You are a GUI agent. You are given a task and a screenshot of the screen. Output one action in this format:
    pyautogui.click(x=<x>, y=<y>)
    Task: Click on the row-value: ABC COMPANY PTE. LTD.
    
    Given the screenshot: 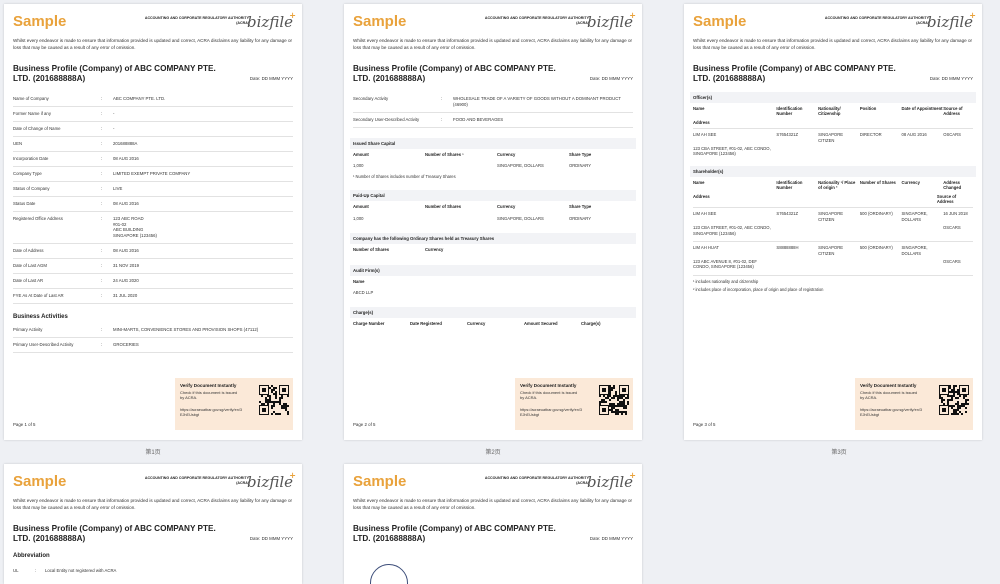 What is the action you would take?
    pyautogui.click(x=139, y=98)
    